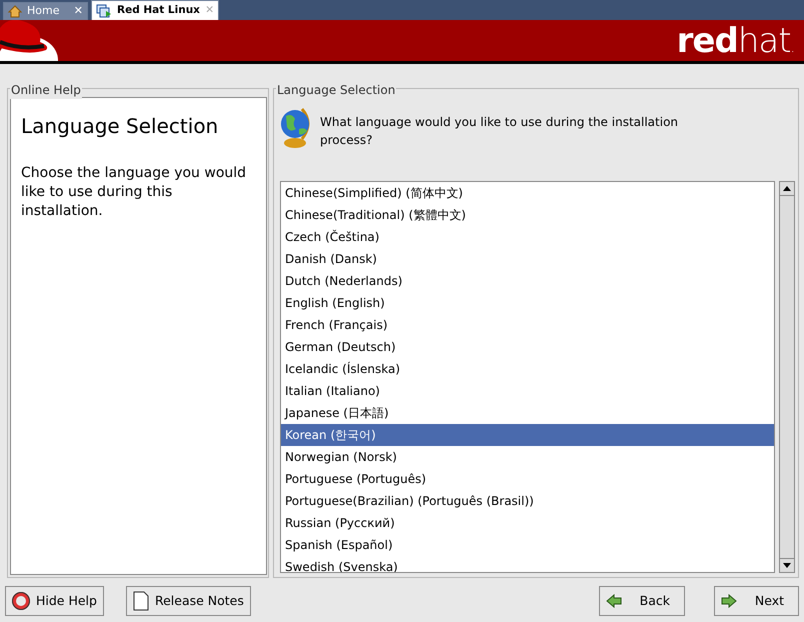 This screenshot has height=622, width=804. I want to click on scroll-up-icon, so click(787, 188).